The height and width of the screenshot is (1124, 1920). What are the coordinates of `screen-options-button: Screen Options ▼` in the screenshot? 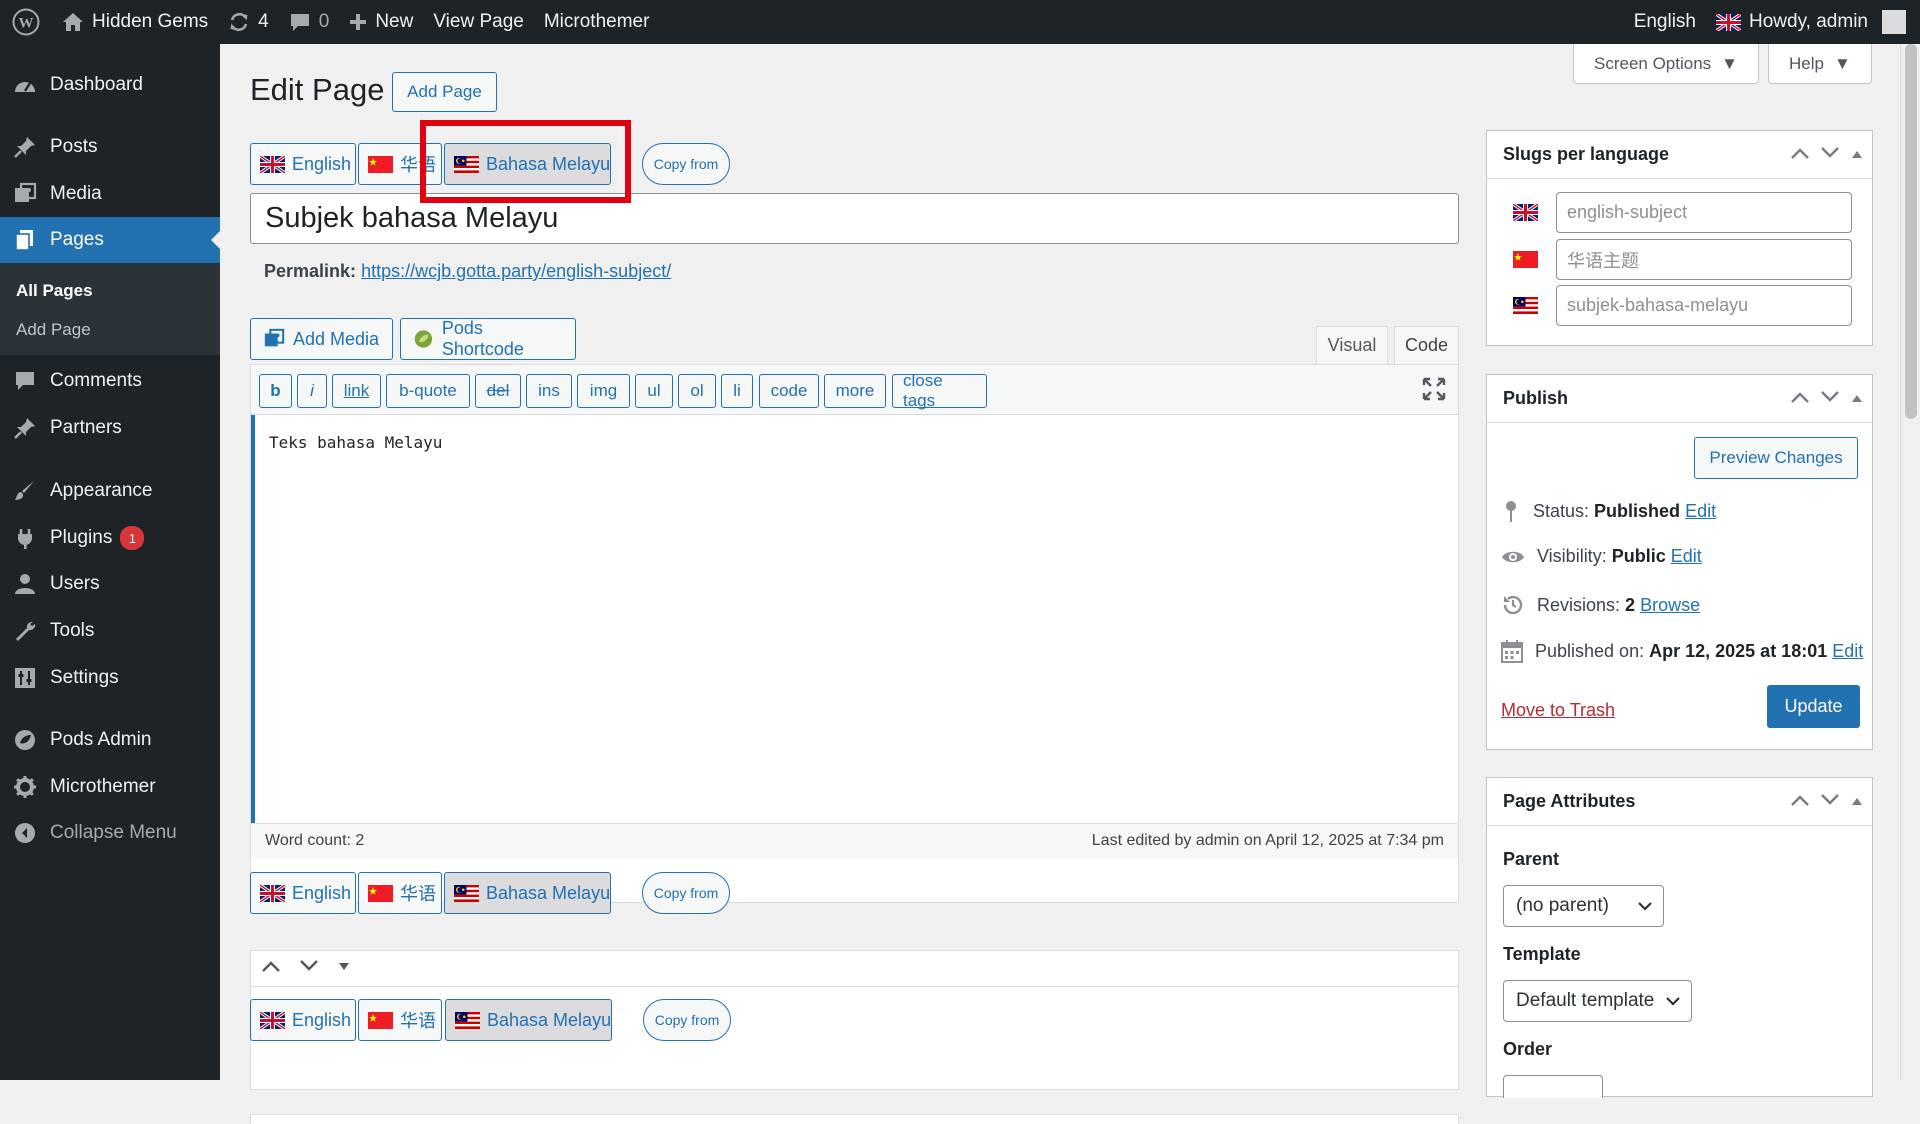 It's located at (1666, 64).